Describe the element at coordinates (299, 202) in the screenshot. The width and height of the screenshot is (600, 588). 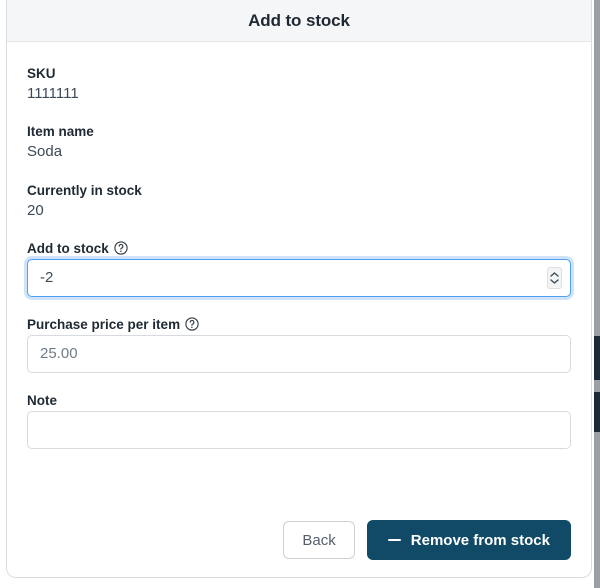
I see `currently-in-stock-field-block: Currently in stock 20` at that location.